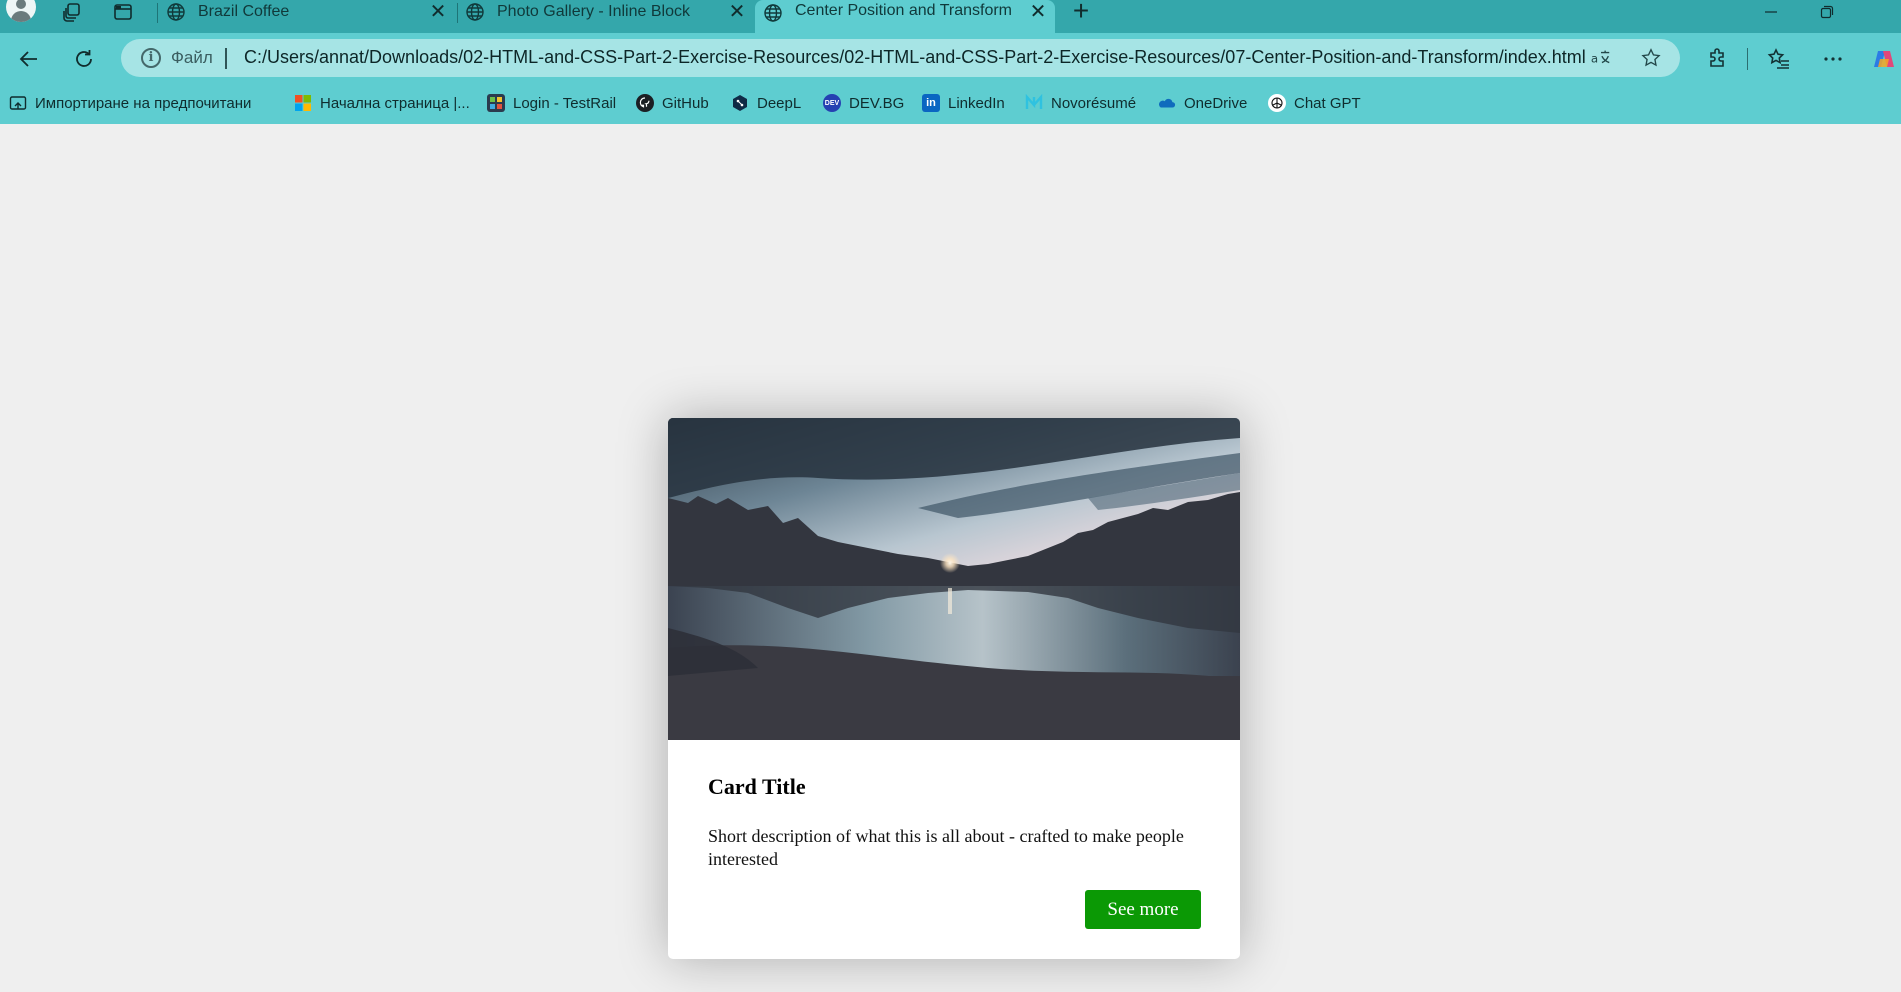 This screenshot has width=1901, height=992. I want to click on back-arrow-icon, so click(28, 59).